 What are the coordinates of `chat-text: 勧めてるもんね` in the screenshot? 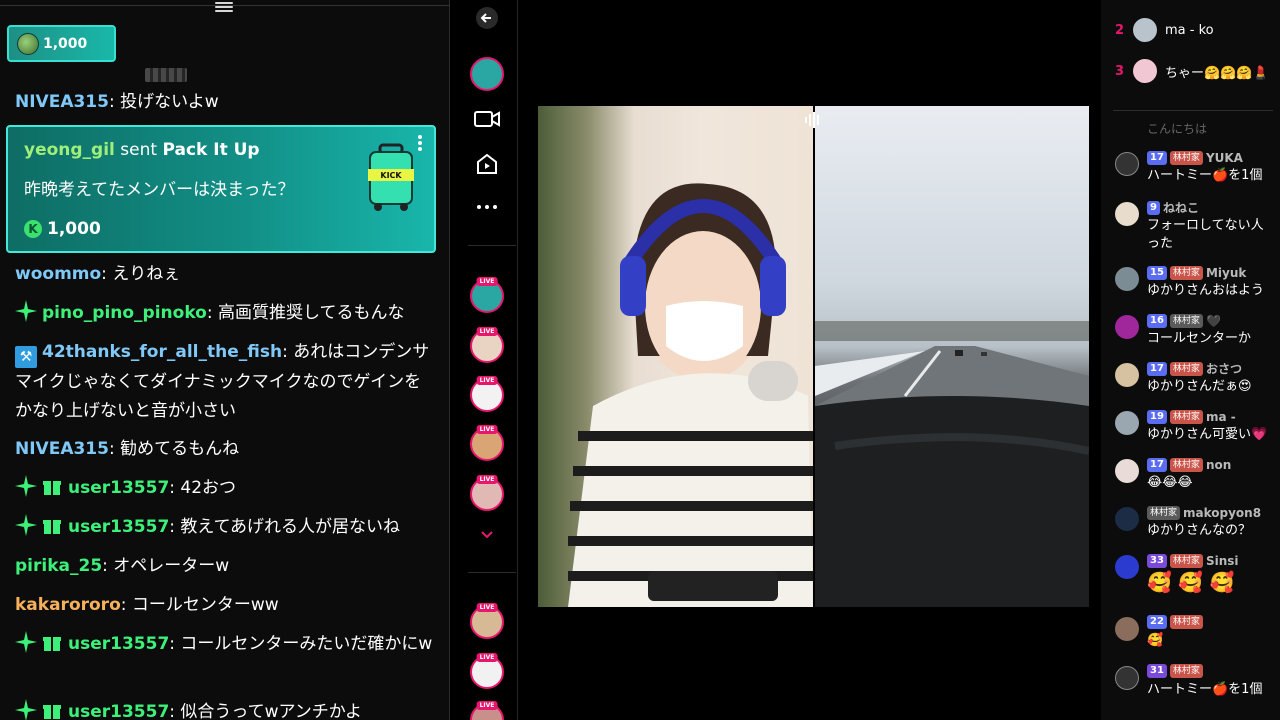 It's located at (180, 449).